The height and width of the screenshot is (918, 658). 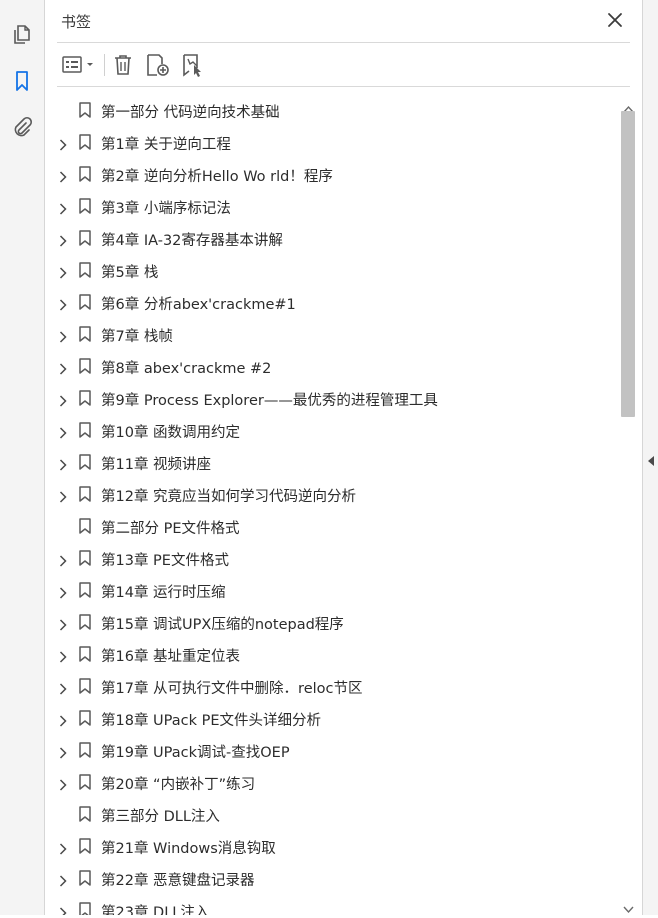 What do you see at coordinates (332, 904) in the screenshot?
I see `bookmark-item: 第23章 DLL注入` at bounding box center [332, 904].